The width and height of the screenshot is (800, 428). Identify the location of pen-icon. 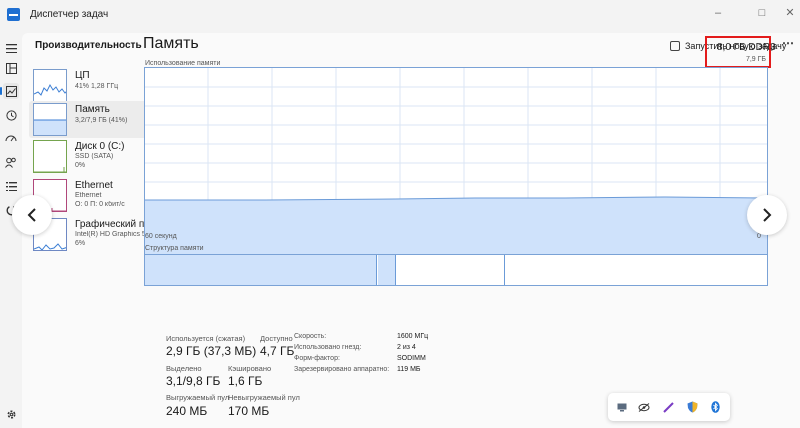
(668, 407).